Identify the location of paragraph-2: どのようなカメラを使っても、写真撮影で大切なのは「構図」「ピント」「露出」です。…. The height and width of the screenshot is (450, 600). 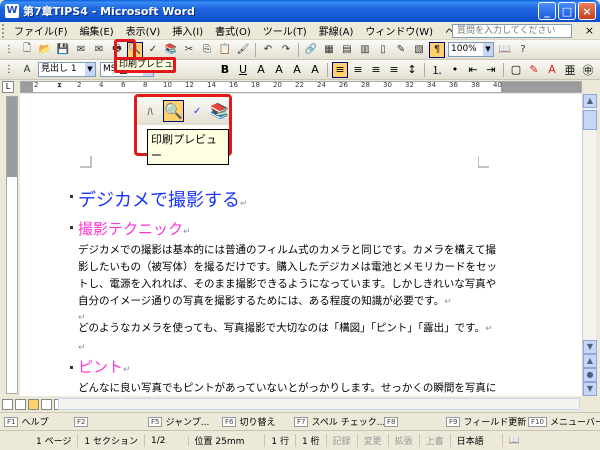
(293, 329).